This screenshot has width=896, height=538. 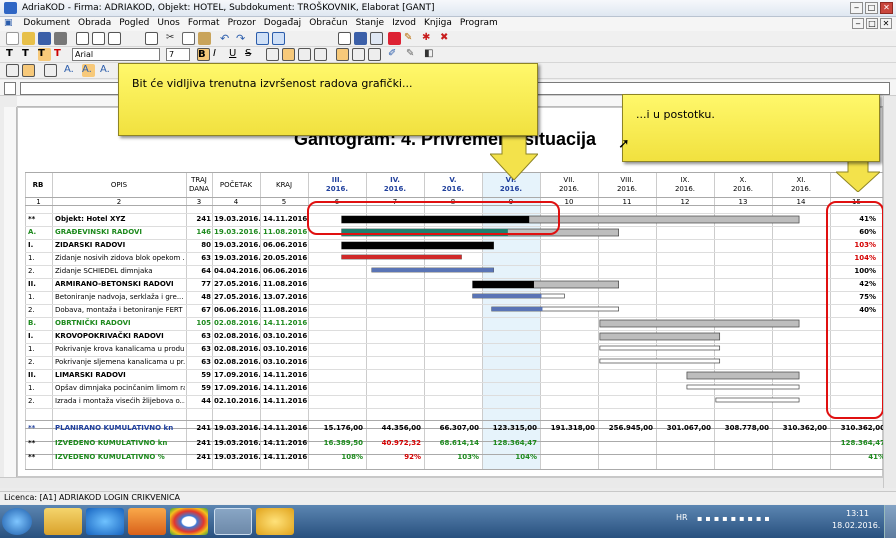 What do you see at coordinates (752, 520) in the screenshot?
I see `tray-icons: ▪▪▪▪▪▪▪▪▪` at bounding box center [752, 520].